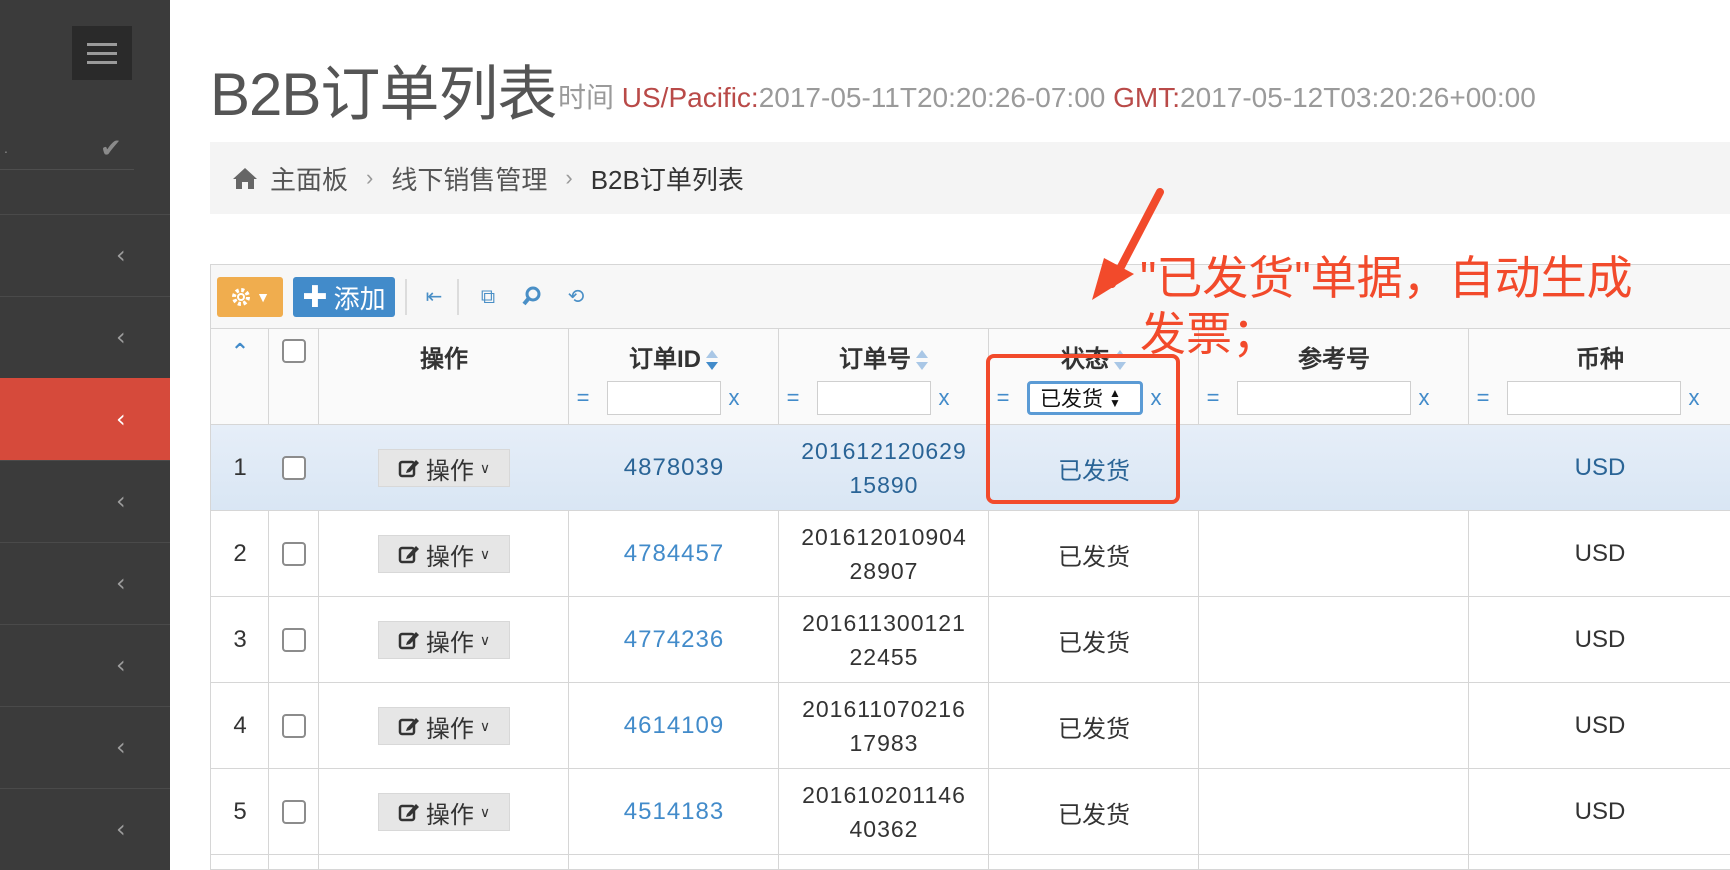 The height and width of the screenshot is (870, 1730). I want to click on order-id-link: 4878039, so click(674, 468).